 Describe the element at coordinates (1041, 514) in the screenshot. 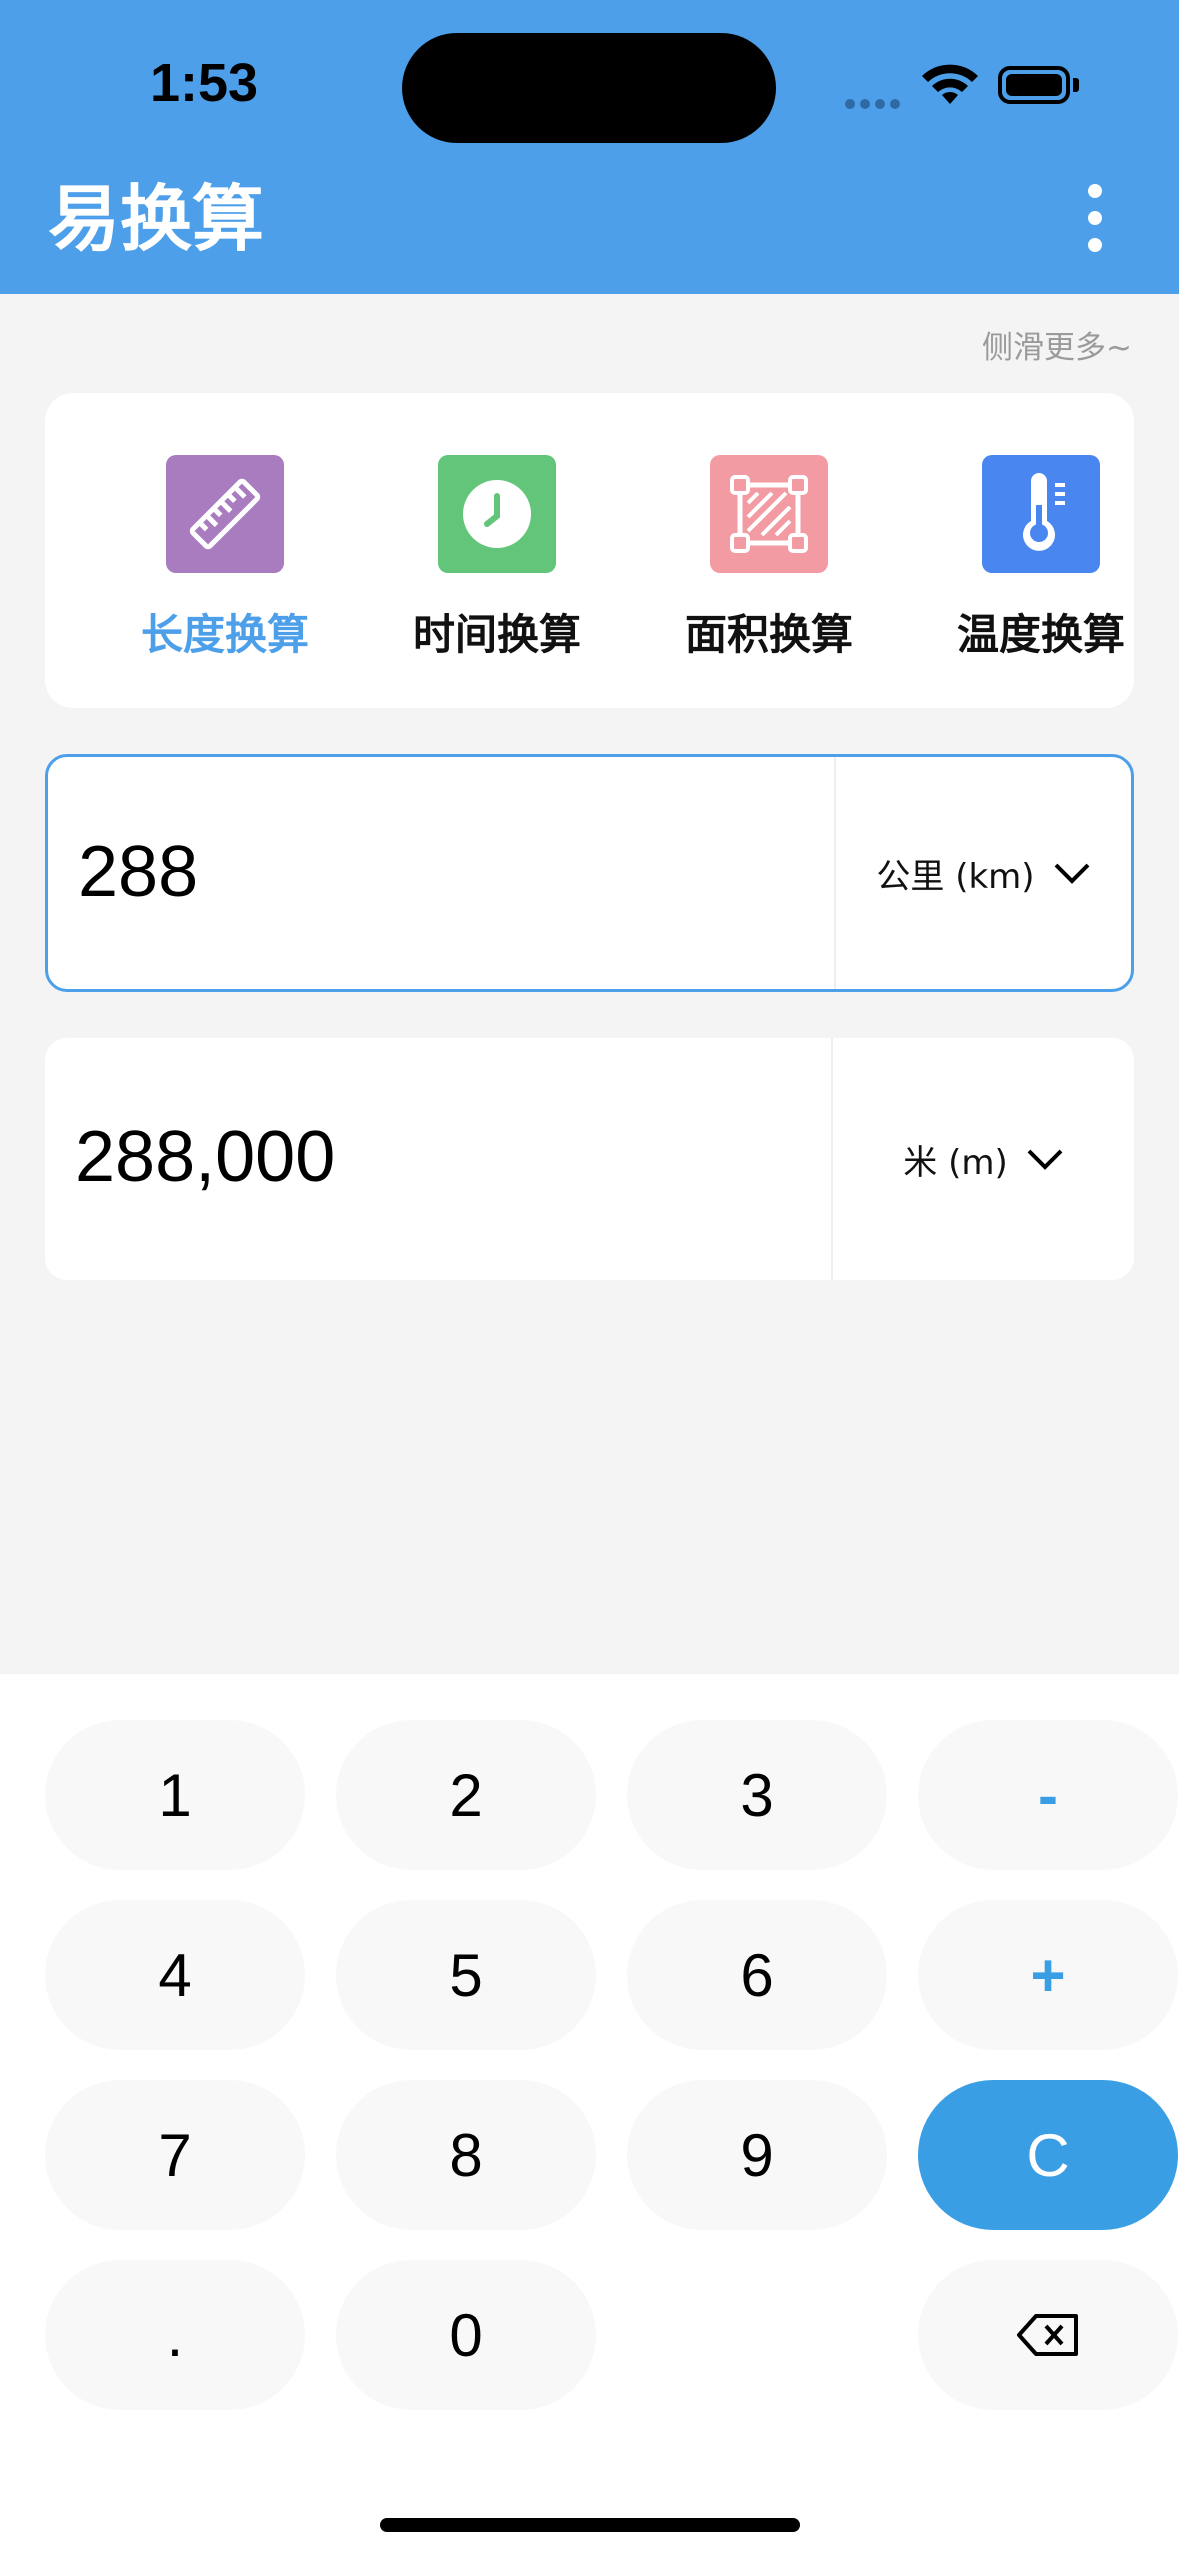

I see `thermometer-icon` at that location.